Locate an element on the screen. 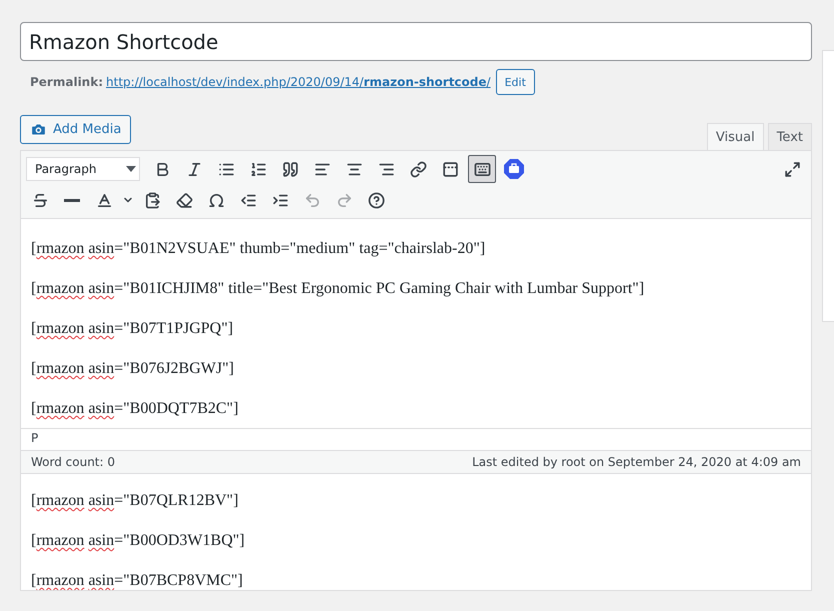 The width and height of the screenshot is (834, 611). last-edited: Last edited by root on September 24, 2020 at 4:09 am is located at coordinates (636, 462).